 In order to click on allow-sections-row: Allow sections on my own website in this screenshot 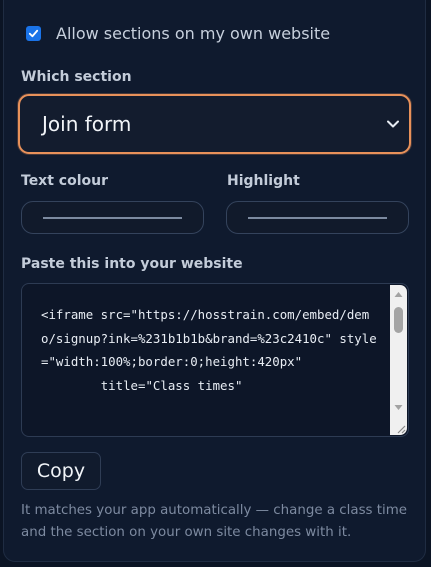, I will do `click(178, 33)`.